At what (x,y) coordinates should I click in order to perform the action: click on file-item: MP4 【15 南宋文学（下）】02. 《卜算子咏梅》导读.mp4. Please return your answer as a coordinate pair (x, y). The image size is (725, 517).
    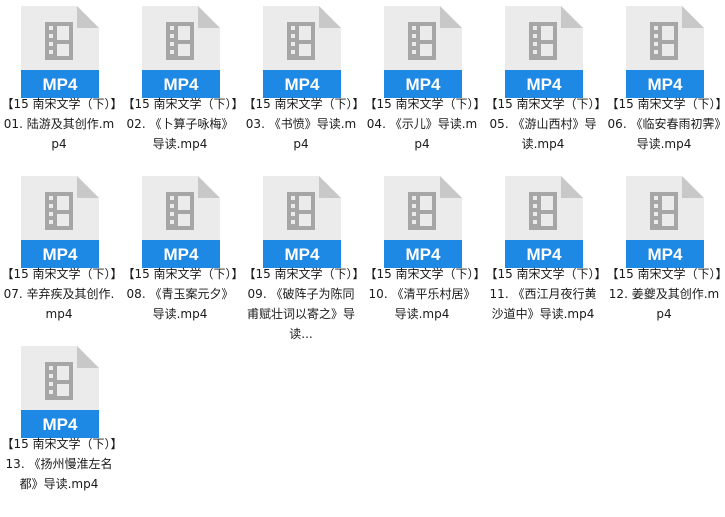
    Looking at the image, I should click on (180, 84).